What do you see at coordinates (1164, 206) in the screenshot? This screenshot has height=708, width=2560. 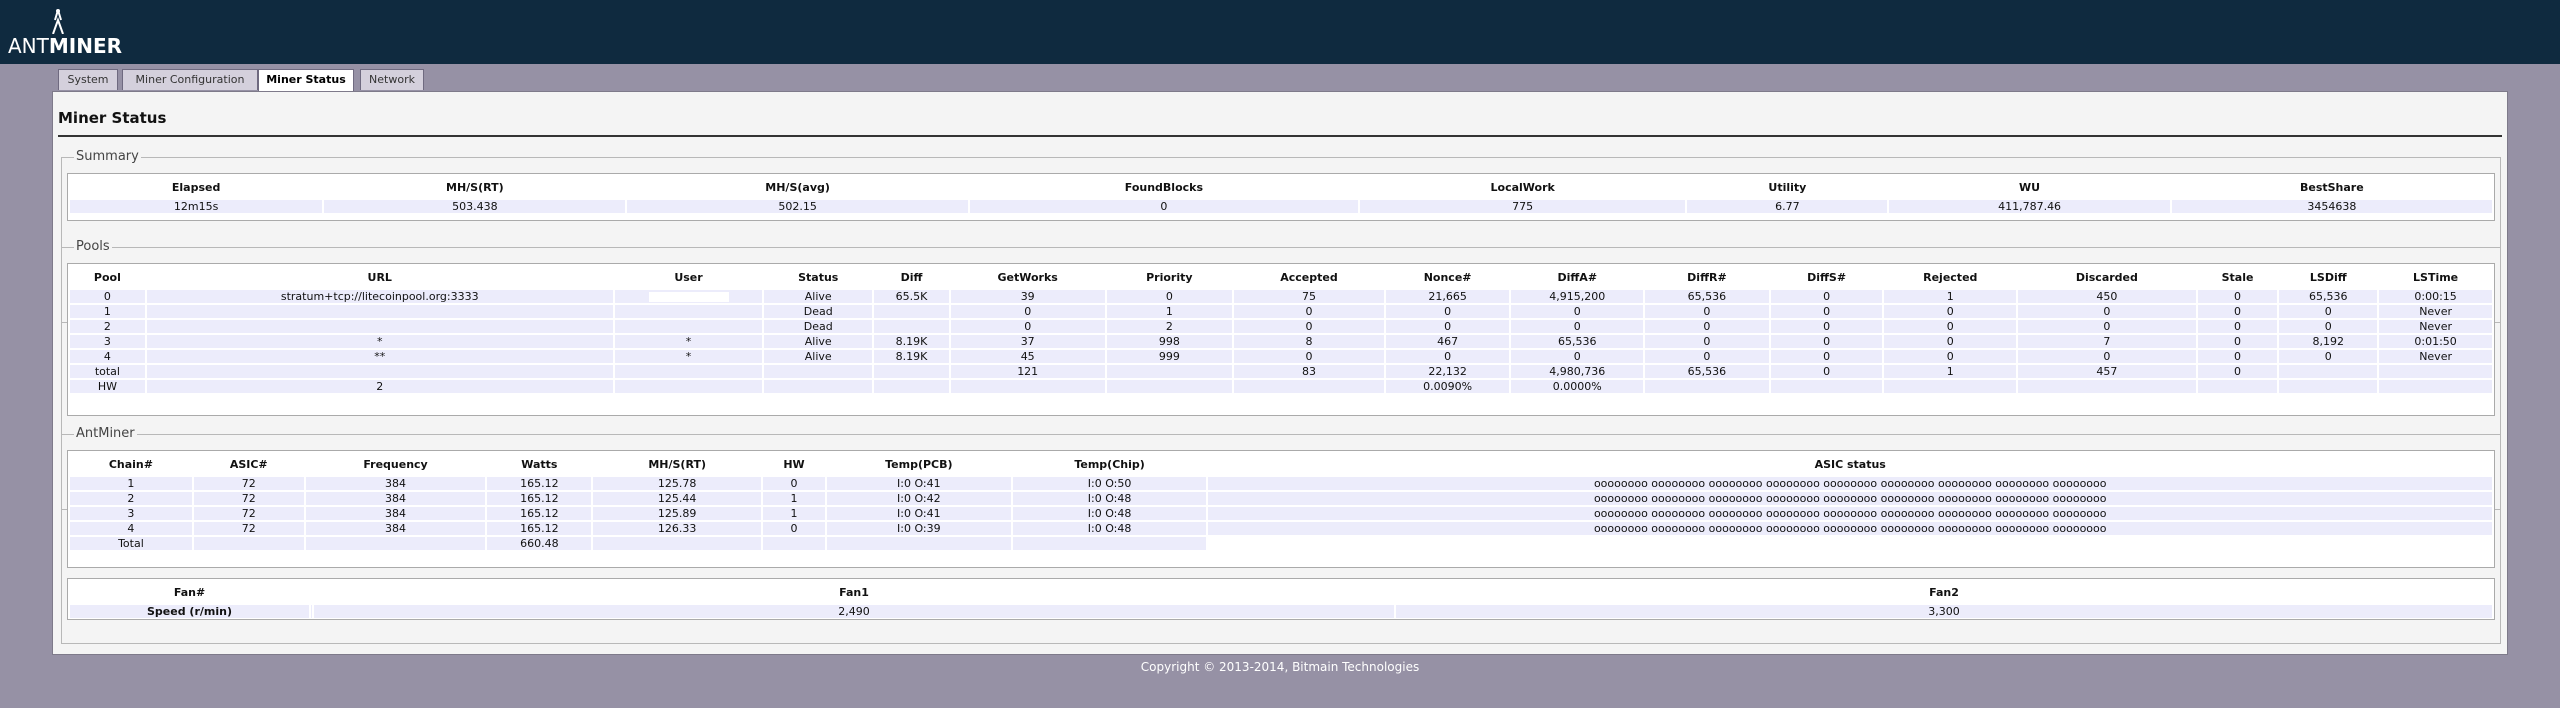 I see `summary-cell: 0` at bounding box center [1164, 206].